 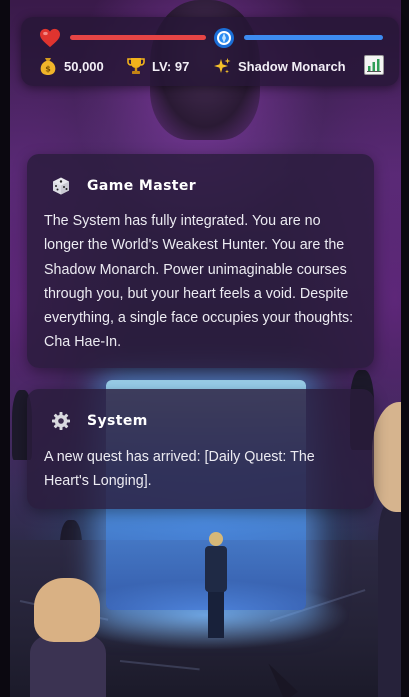 I want to click on level-indicator: LV: 97, so click(x=157, y=66).